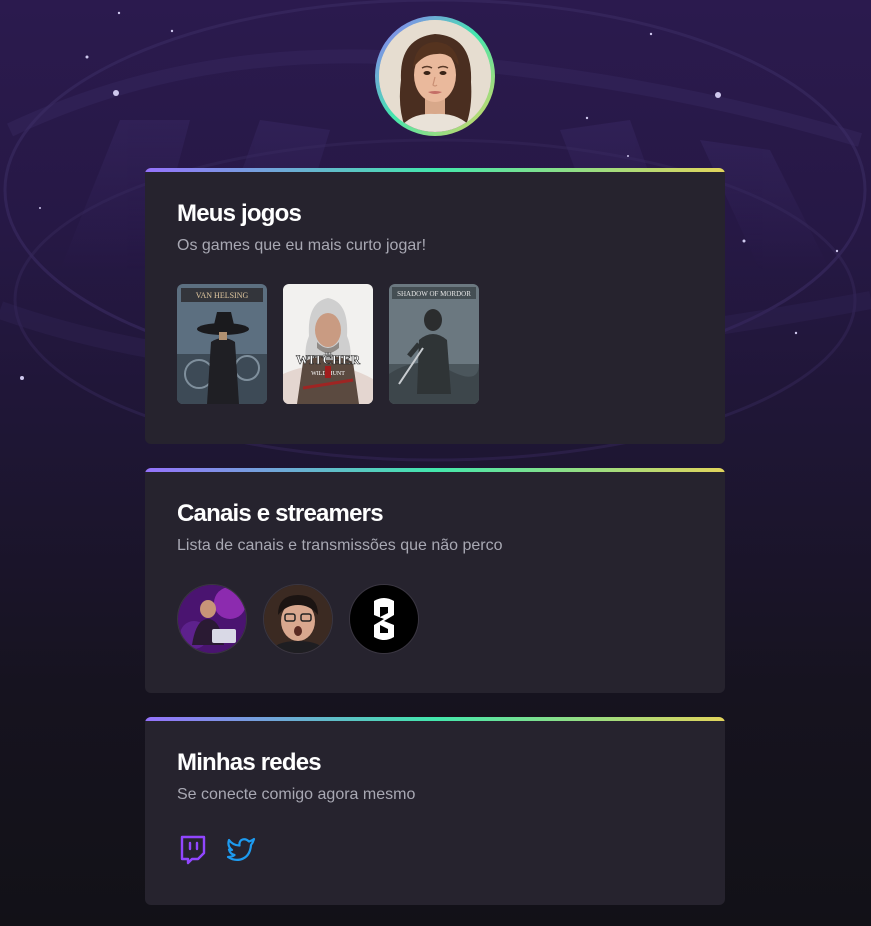  I want to click on game-cover-shadow-of-mordor: SHADOW OF MORDOR, so click(434, 344).